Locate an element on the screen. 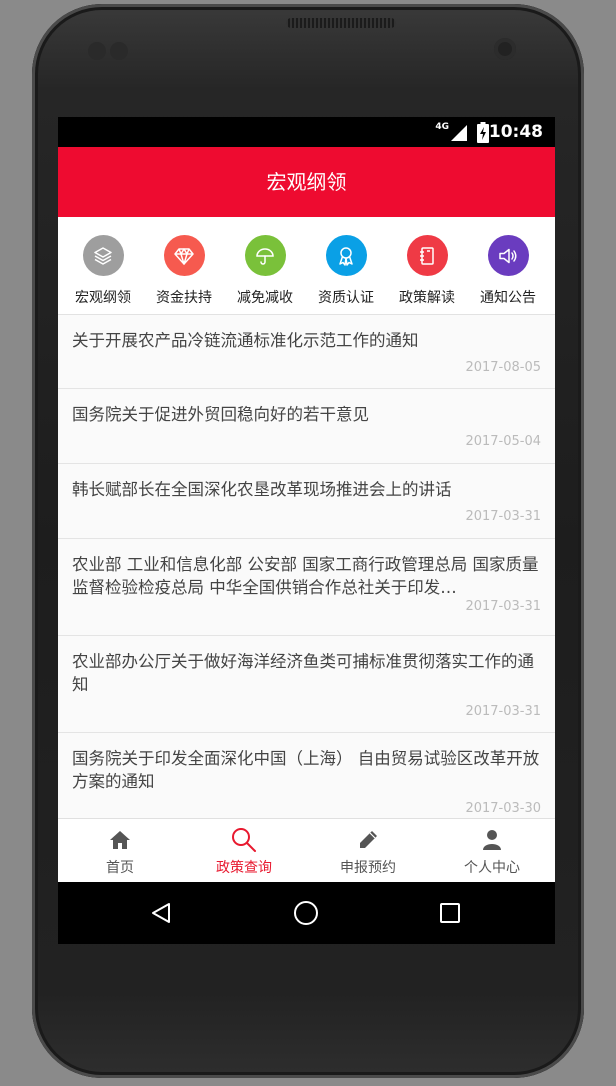 The width and height of the screenshot is (616, 1086). signal-icon is located at coordinates (459, 133).